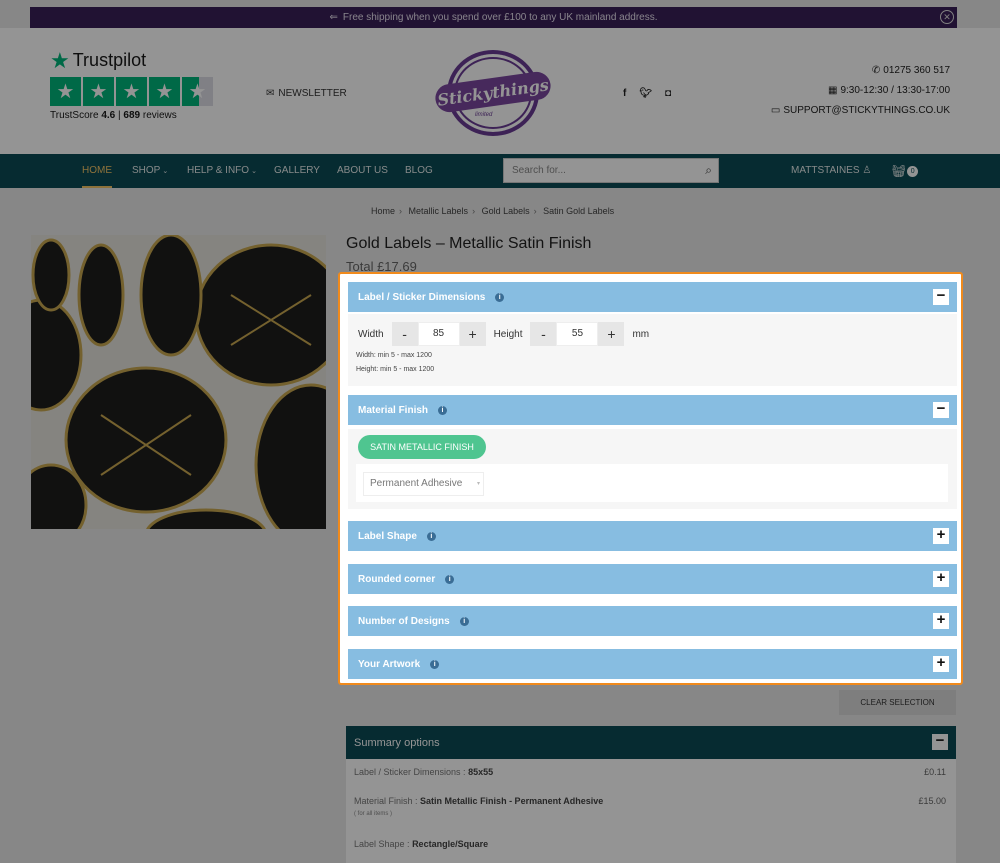 Image resolution: width=1000 pixels, height=863 pixels. What do you see at coordinates (419, 171) in the screenshot?
I see `nav-blog: BLOG` at bounding box center [419, 171].